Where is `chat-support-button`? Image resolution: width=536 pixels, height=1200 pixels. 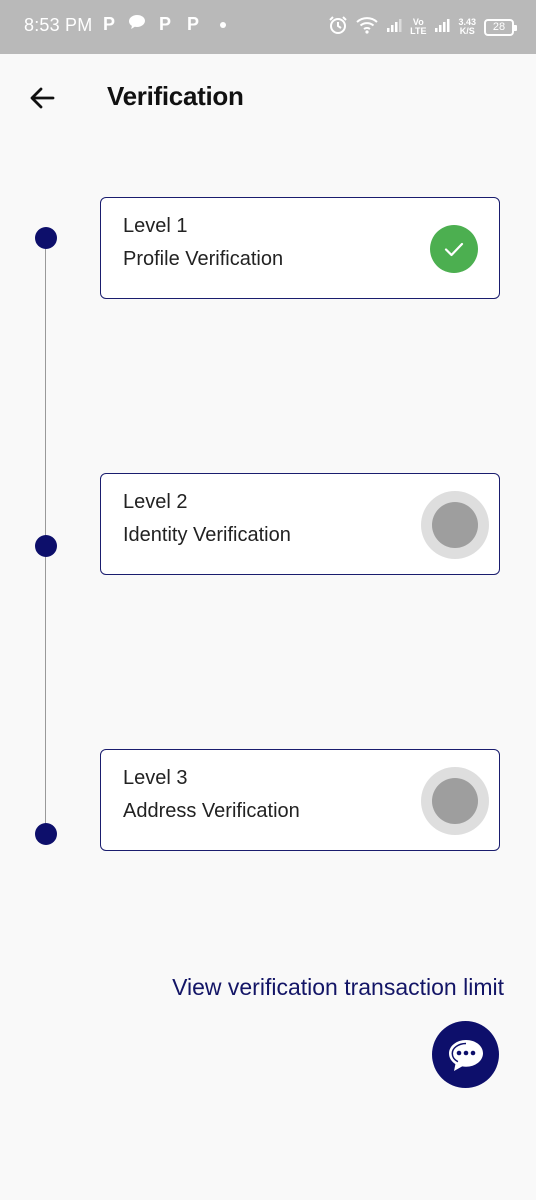 chat-support-button is located at coordinates (465, 1054).